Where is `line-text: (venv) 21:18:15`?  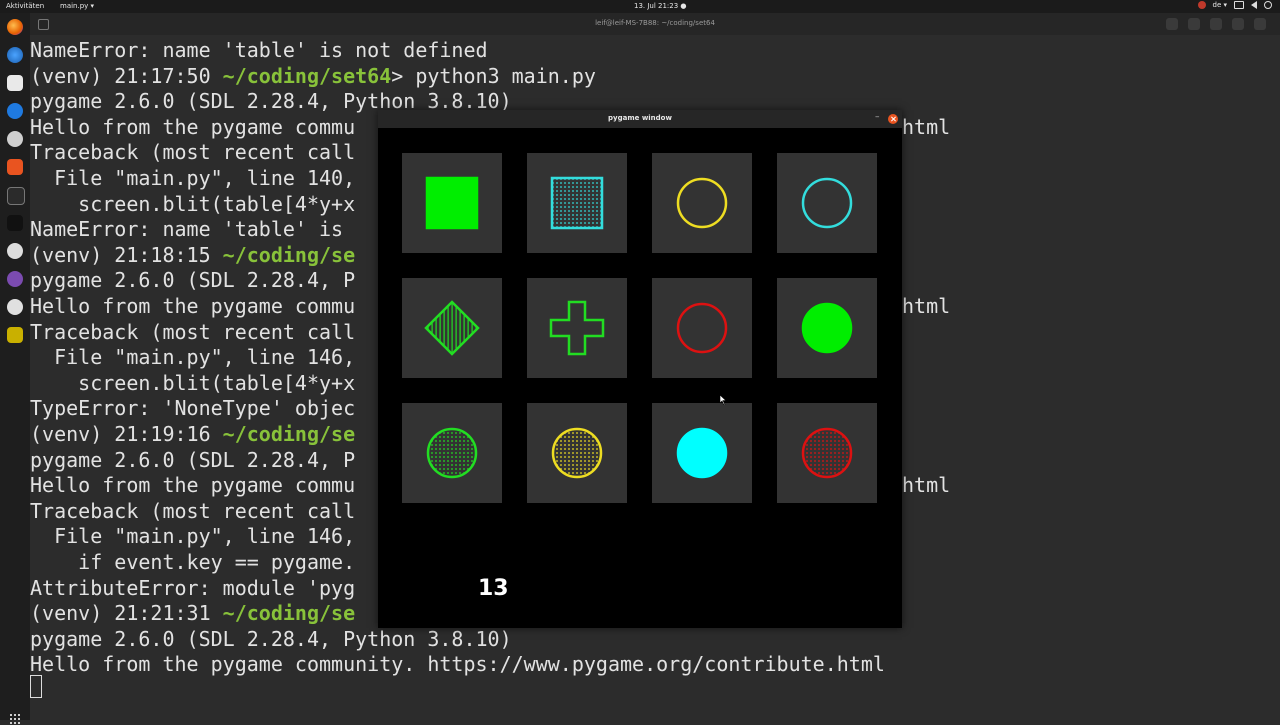
line-text: (venv) 21:18:15 is located at coordinates (126, 254).